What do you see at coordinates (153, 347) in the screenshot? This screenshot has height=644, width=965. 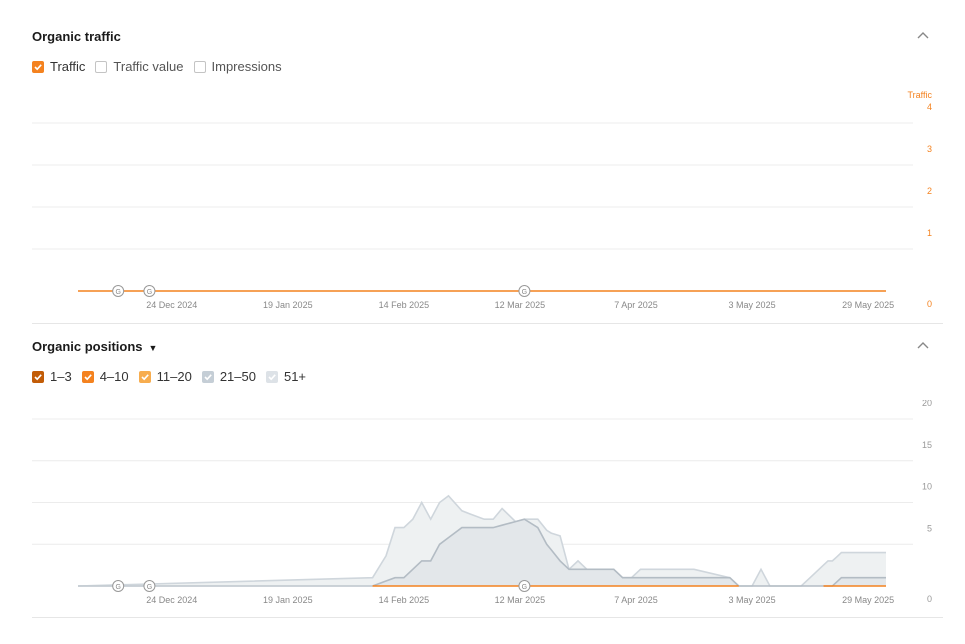 I see `caret-down-icon: ▼` at bounding box center [153, 347].